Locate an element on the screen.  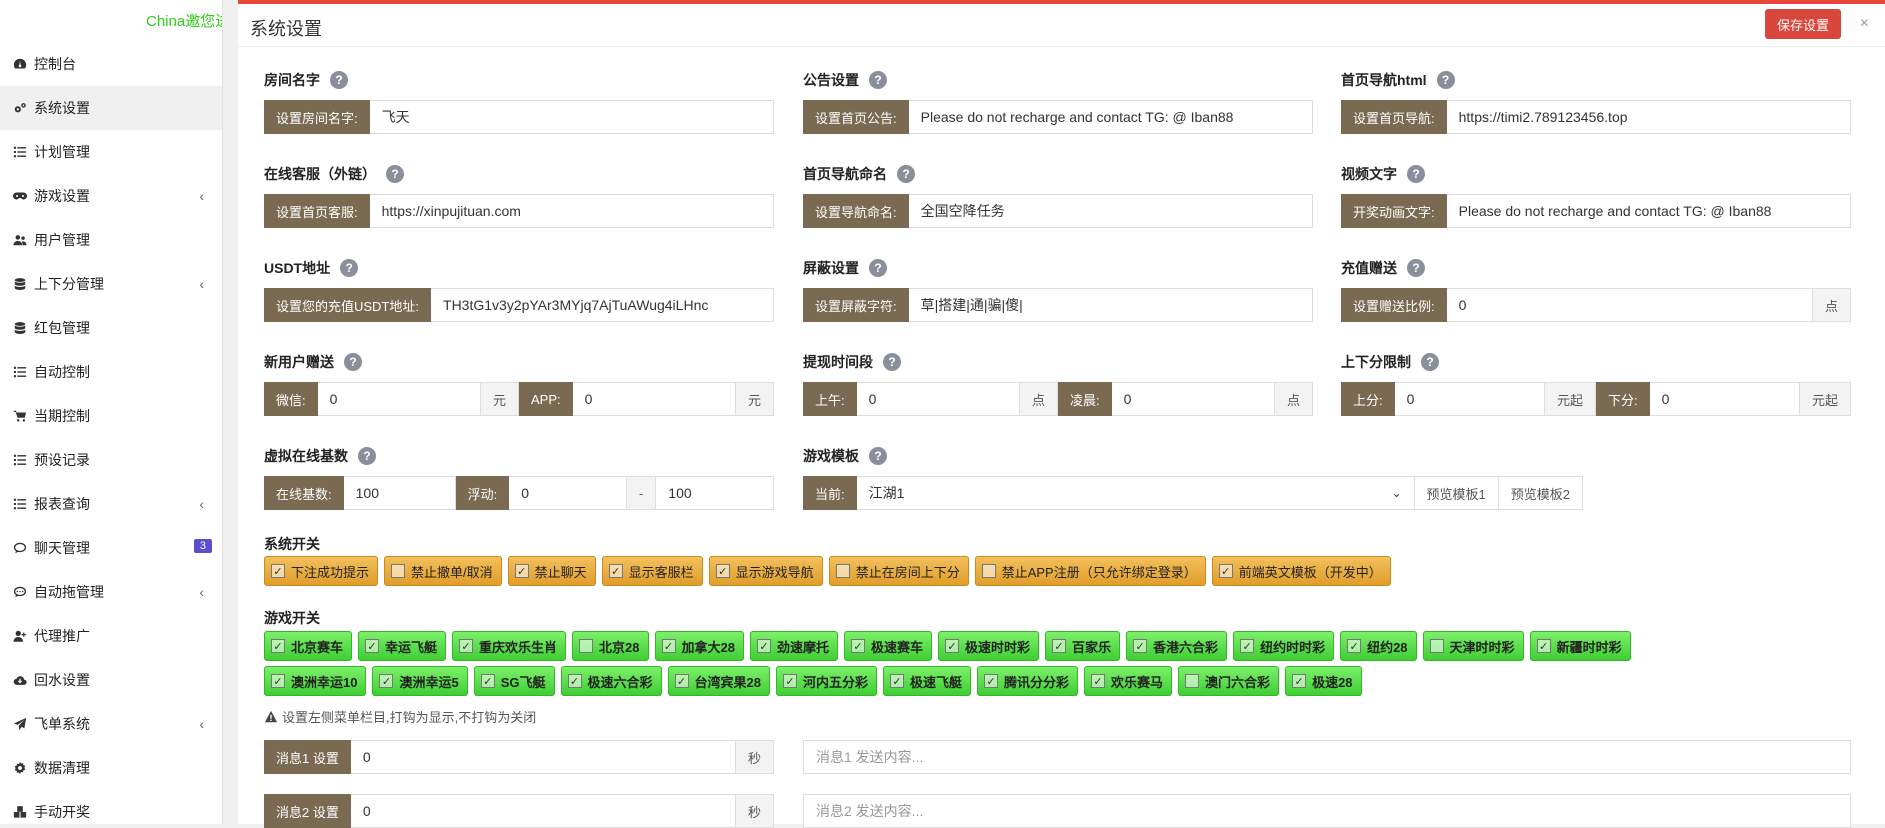
sidebar-item-12: 自动拖管理 ‹ is located at coordinates (111, 592).